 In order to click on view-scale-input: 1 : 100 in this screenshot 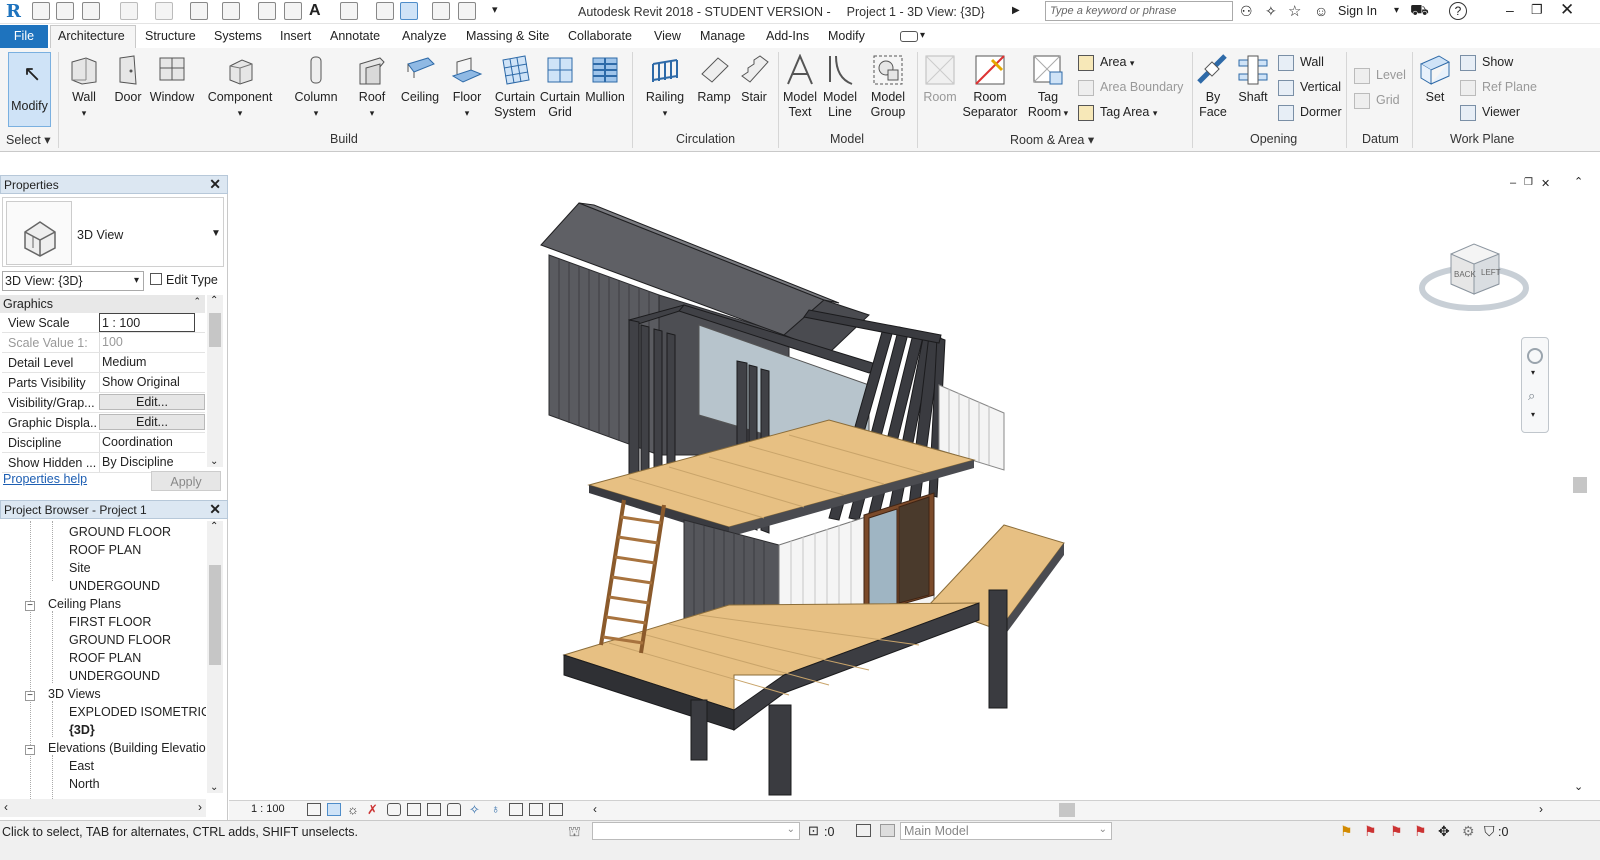, I will do `click(147, 322)`.